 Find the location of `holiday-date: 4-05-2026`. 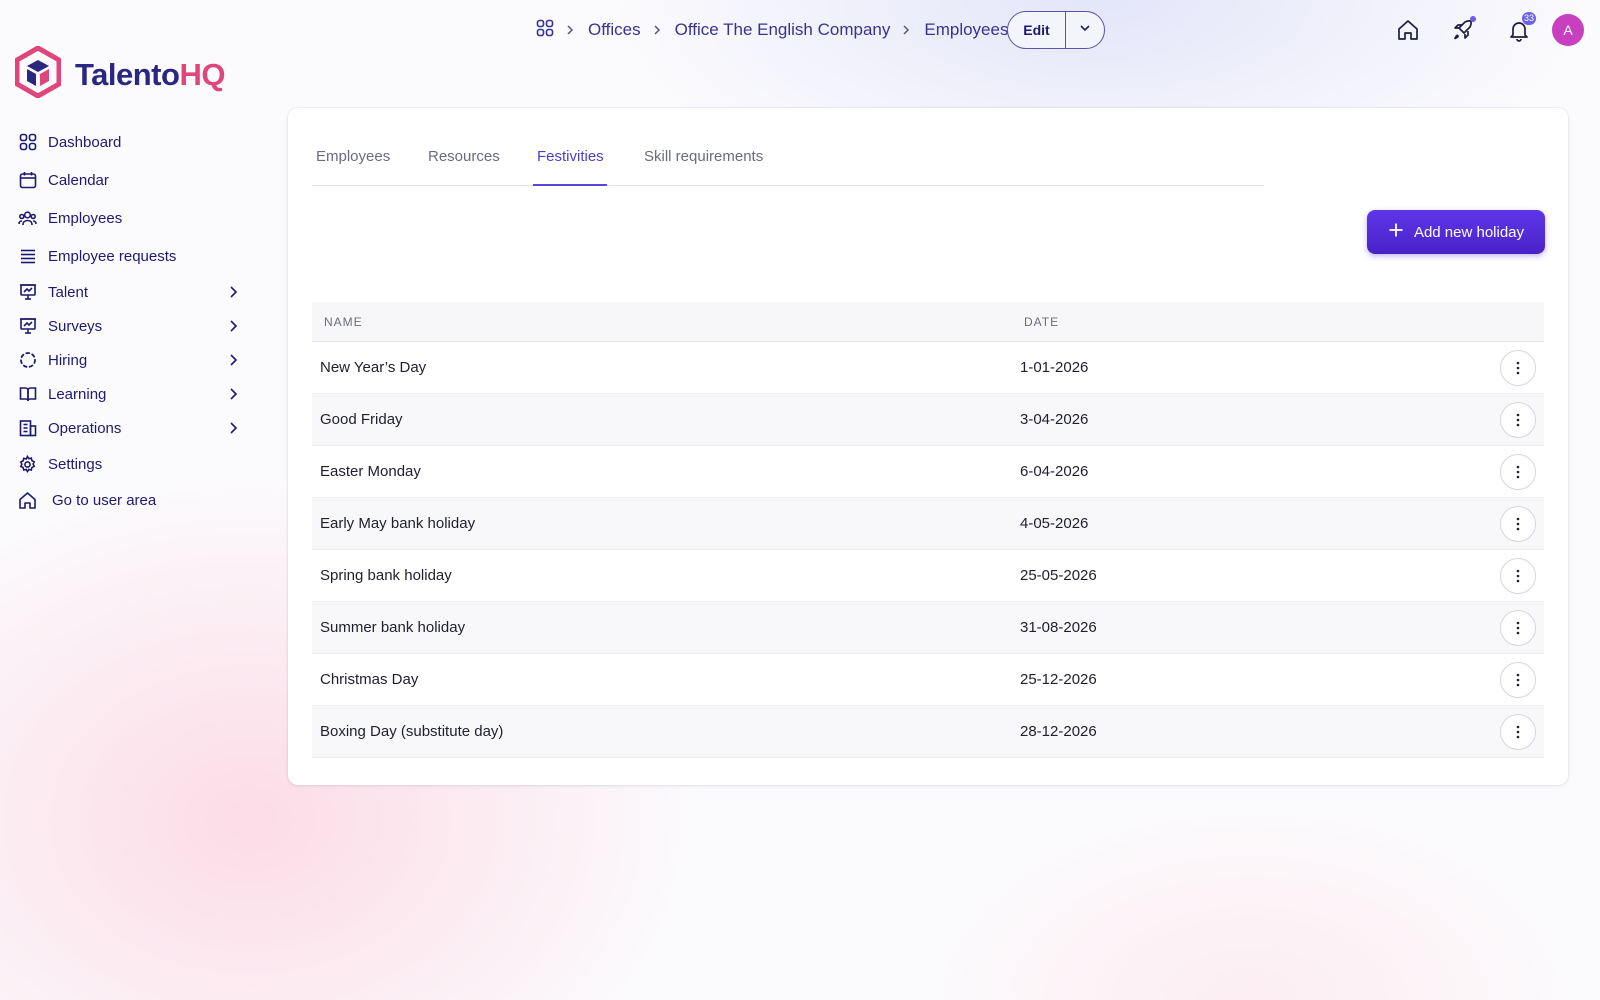

holiday-date: 4-05-2026 is located at coordinates (1054, 523).